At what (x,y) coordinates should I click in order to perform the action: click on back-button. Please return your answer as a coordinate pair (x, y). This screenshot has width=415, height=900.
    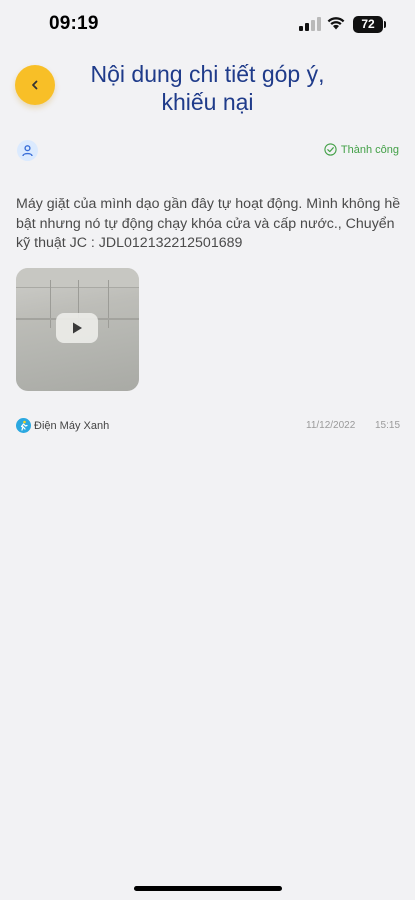
    Looking at the image, I should click on (35, 85).